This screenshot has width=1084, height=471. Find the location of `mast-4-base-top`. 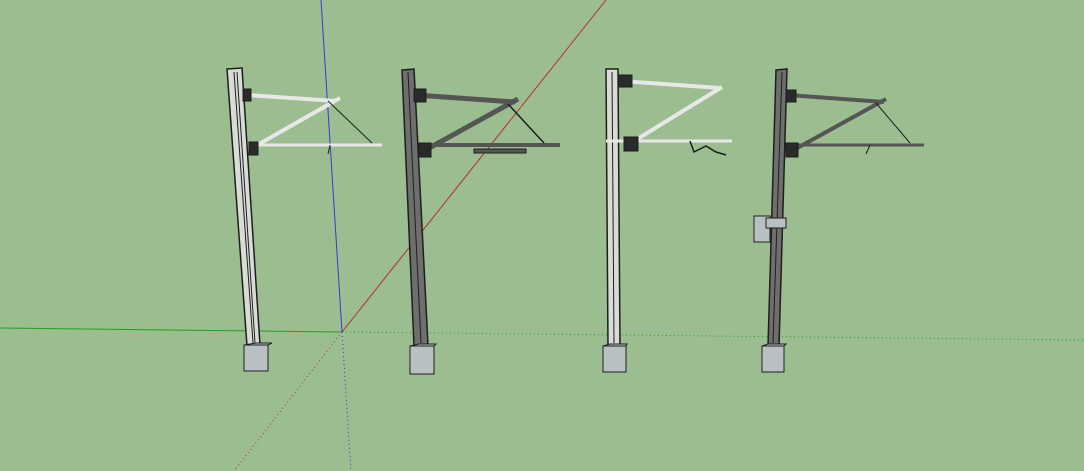

mast-4-base-top is located at coordinates (774, 345).